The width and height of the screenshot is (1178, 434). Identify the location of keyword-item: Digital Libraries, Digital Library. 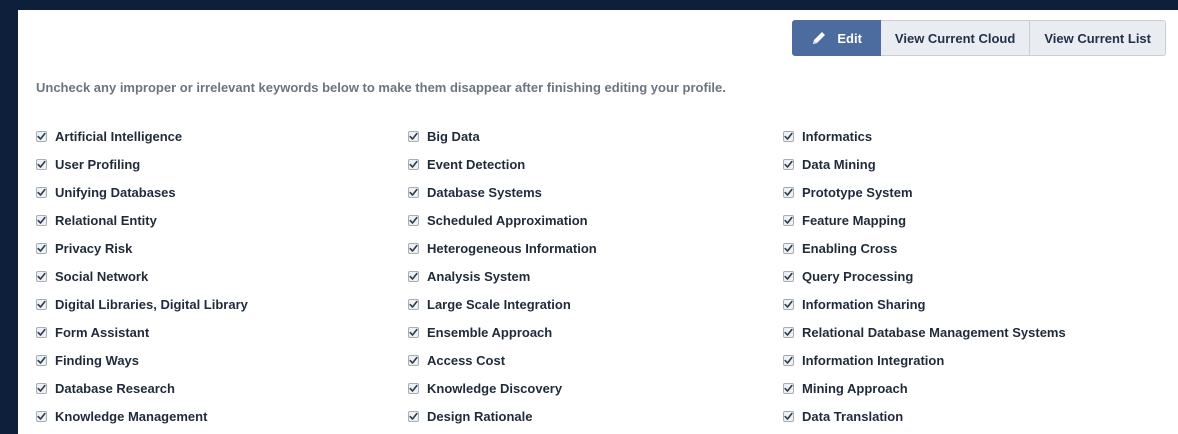
(222, 304).